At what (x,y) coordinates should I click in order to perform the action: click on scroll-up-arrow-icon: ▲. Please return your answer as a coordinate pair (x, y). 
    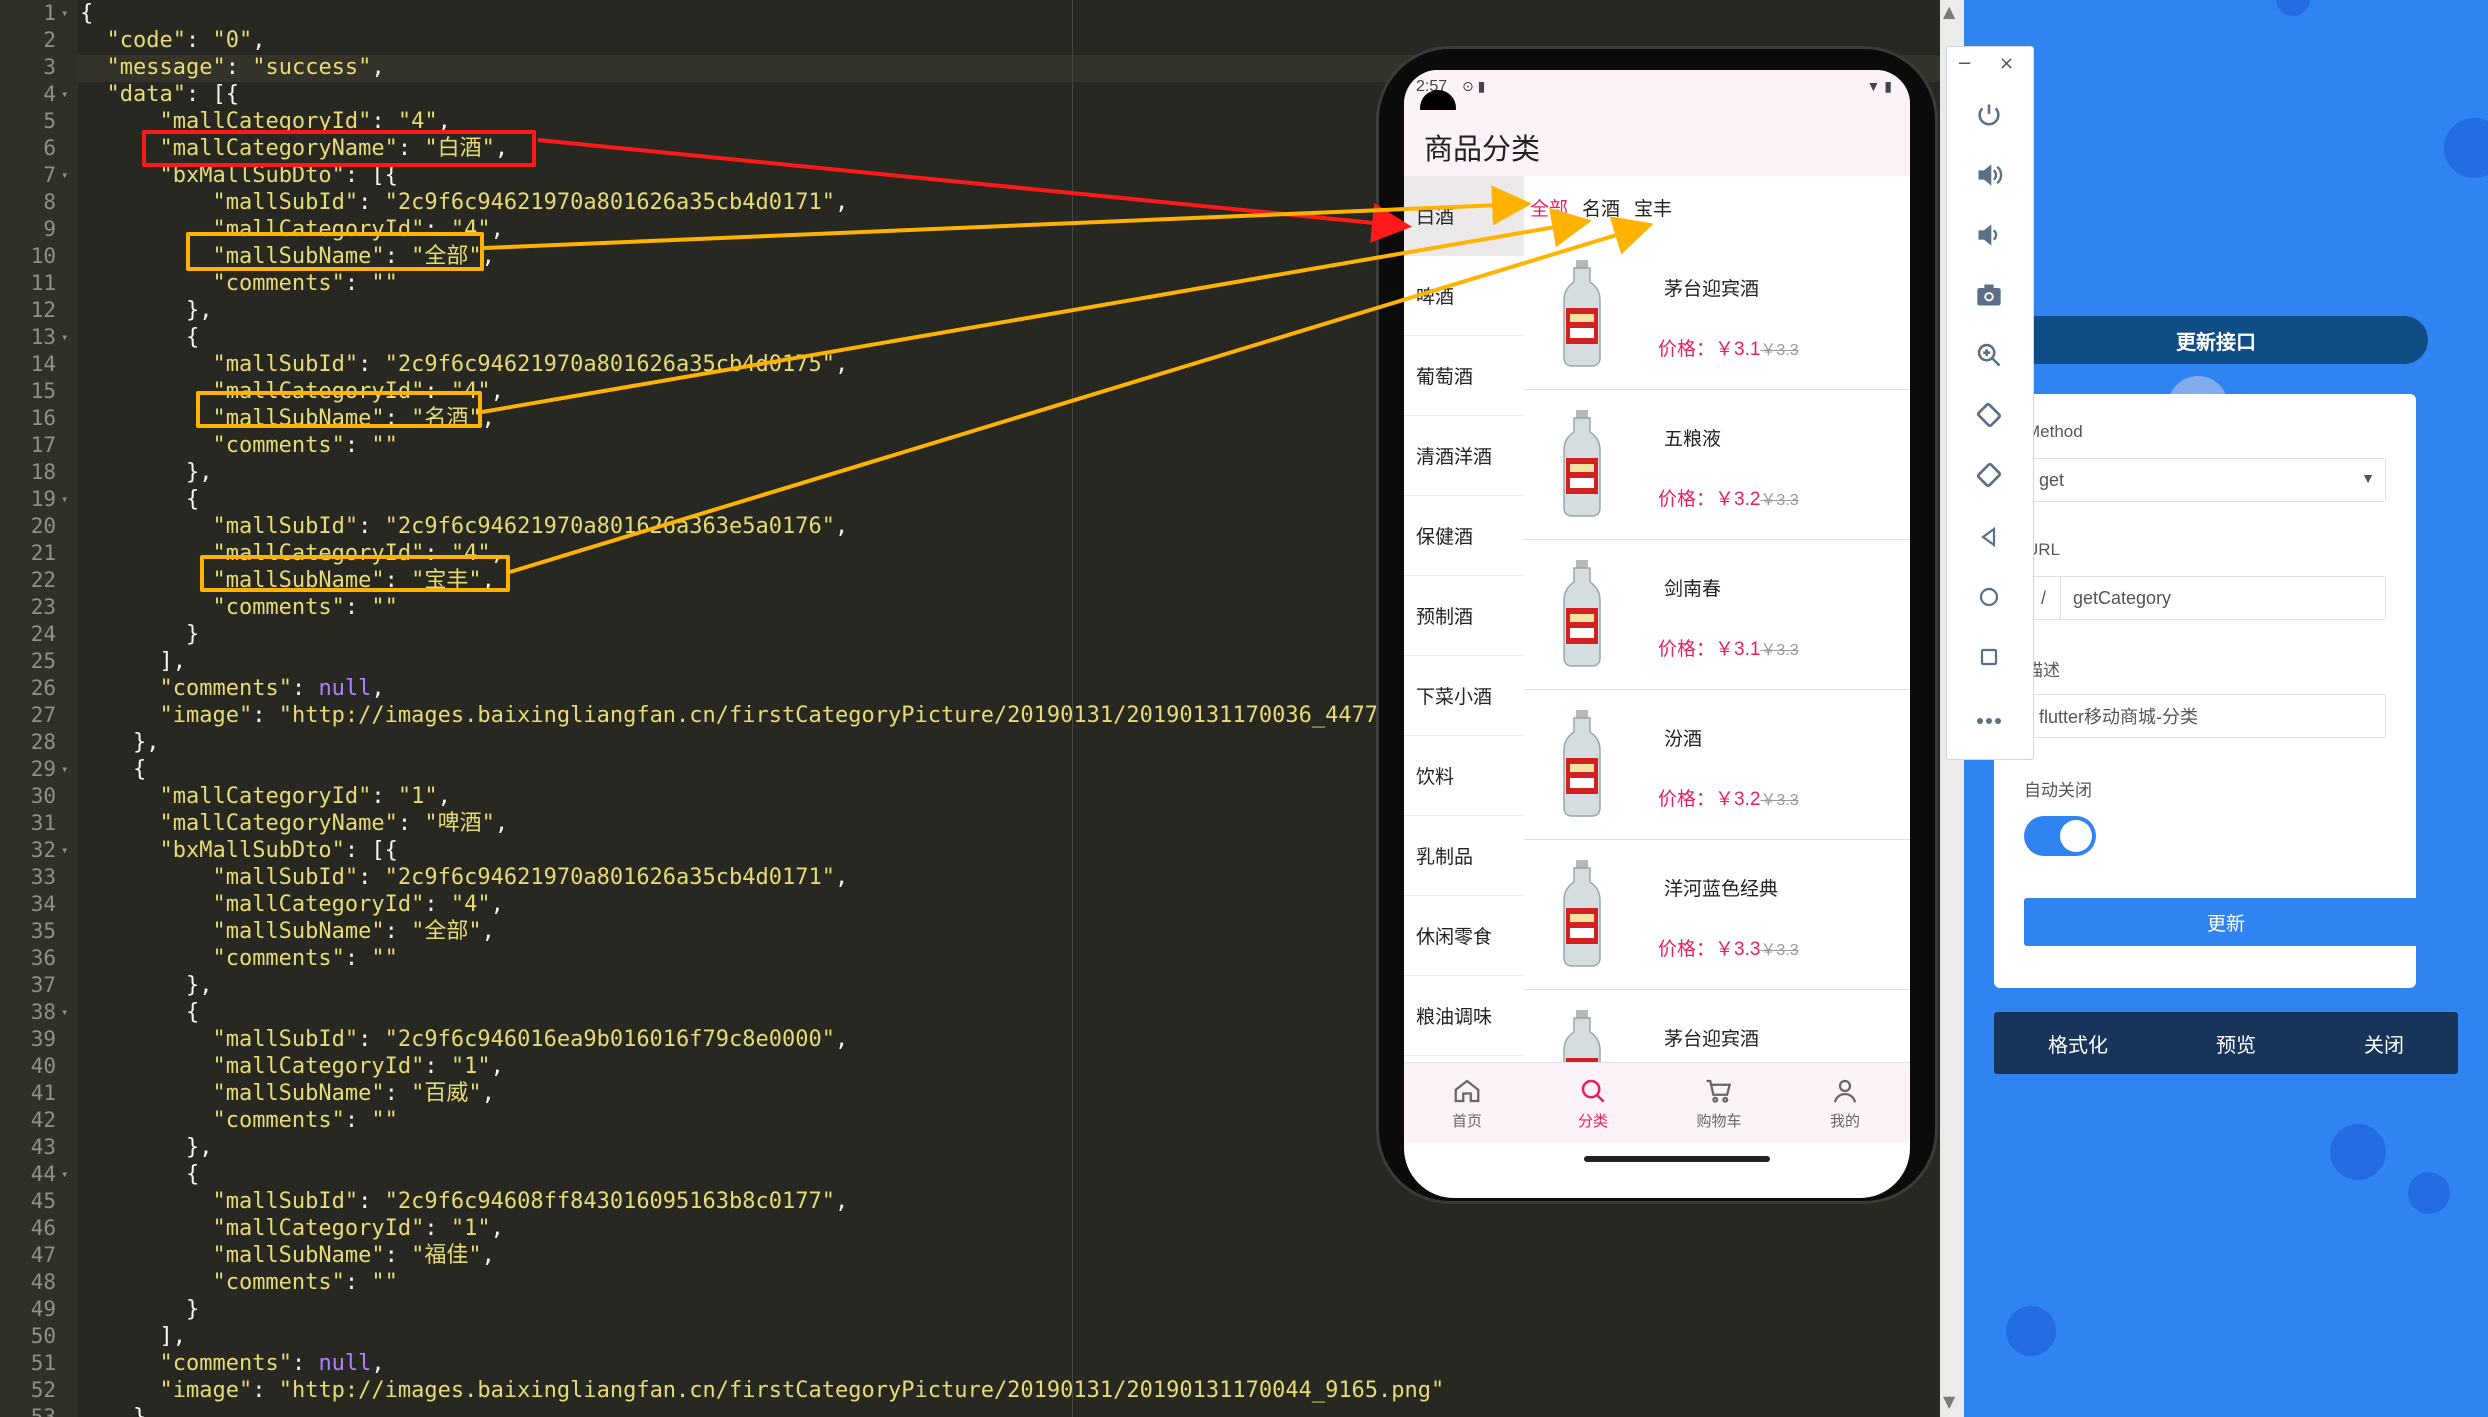
    Looking at the image, I should click on (1949, 11).